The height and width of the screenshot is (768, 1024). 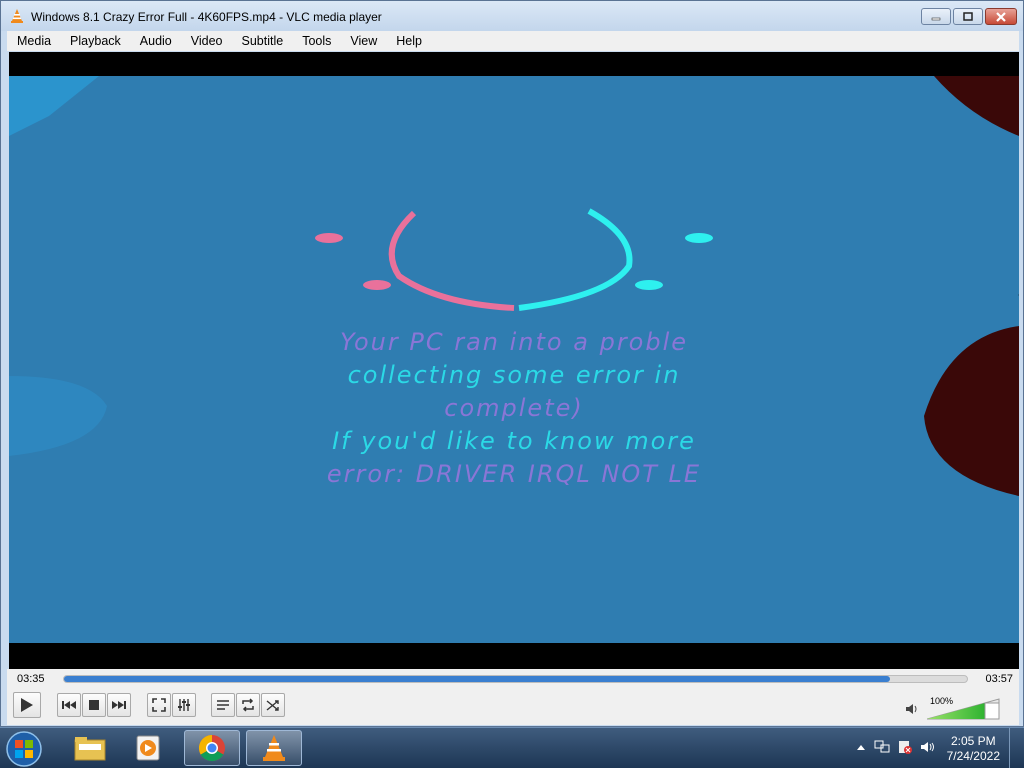 I want to click on overlay-line: complete), so click(x=514, y=408).